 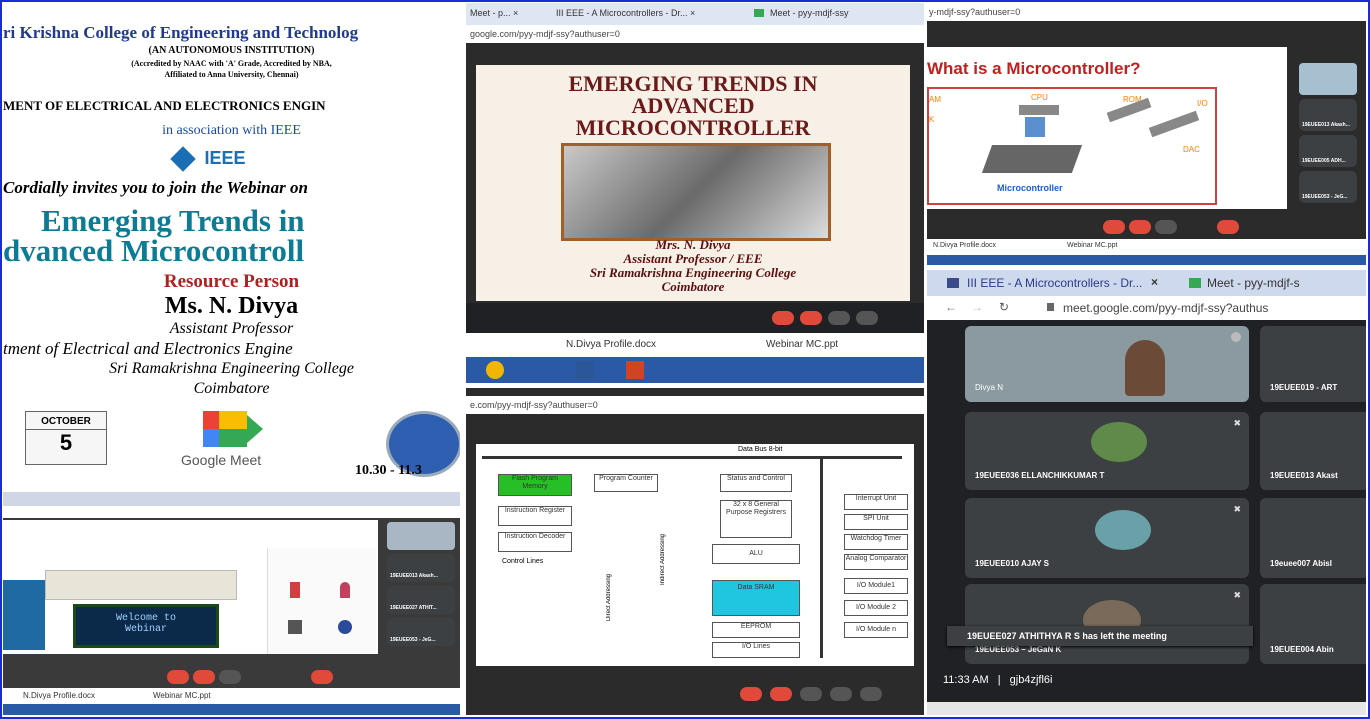 What do you see at coordinates (231, 281) in the screenshot?
I see `resource-person-label: Resource Person` at bounding box center [231, 281].